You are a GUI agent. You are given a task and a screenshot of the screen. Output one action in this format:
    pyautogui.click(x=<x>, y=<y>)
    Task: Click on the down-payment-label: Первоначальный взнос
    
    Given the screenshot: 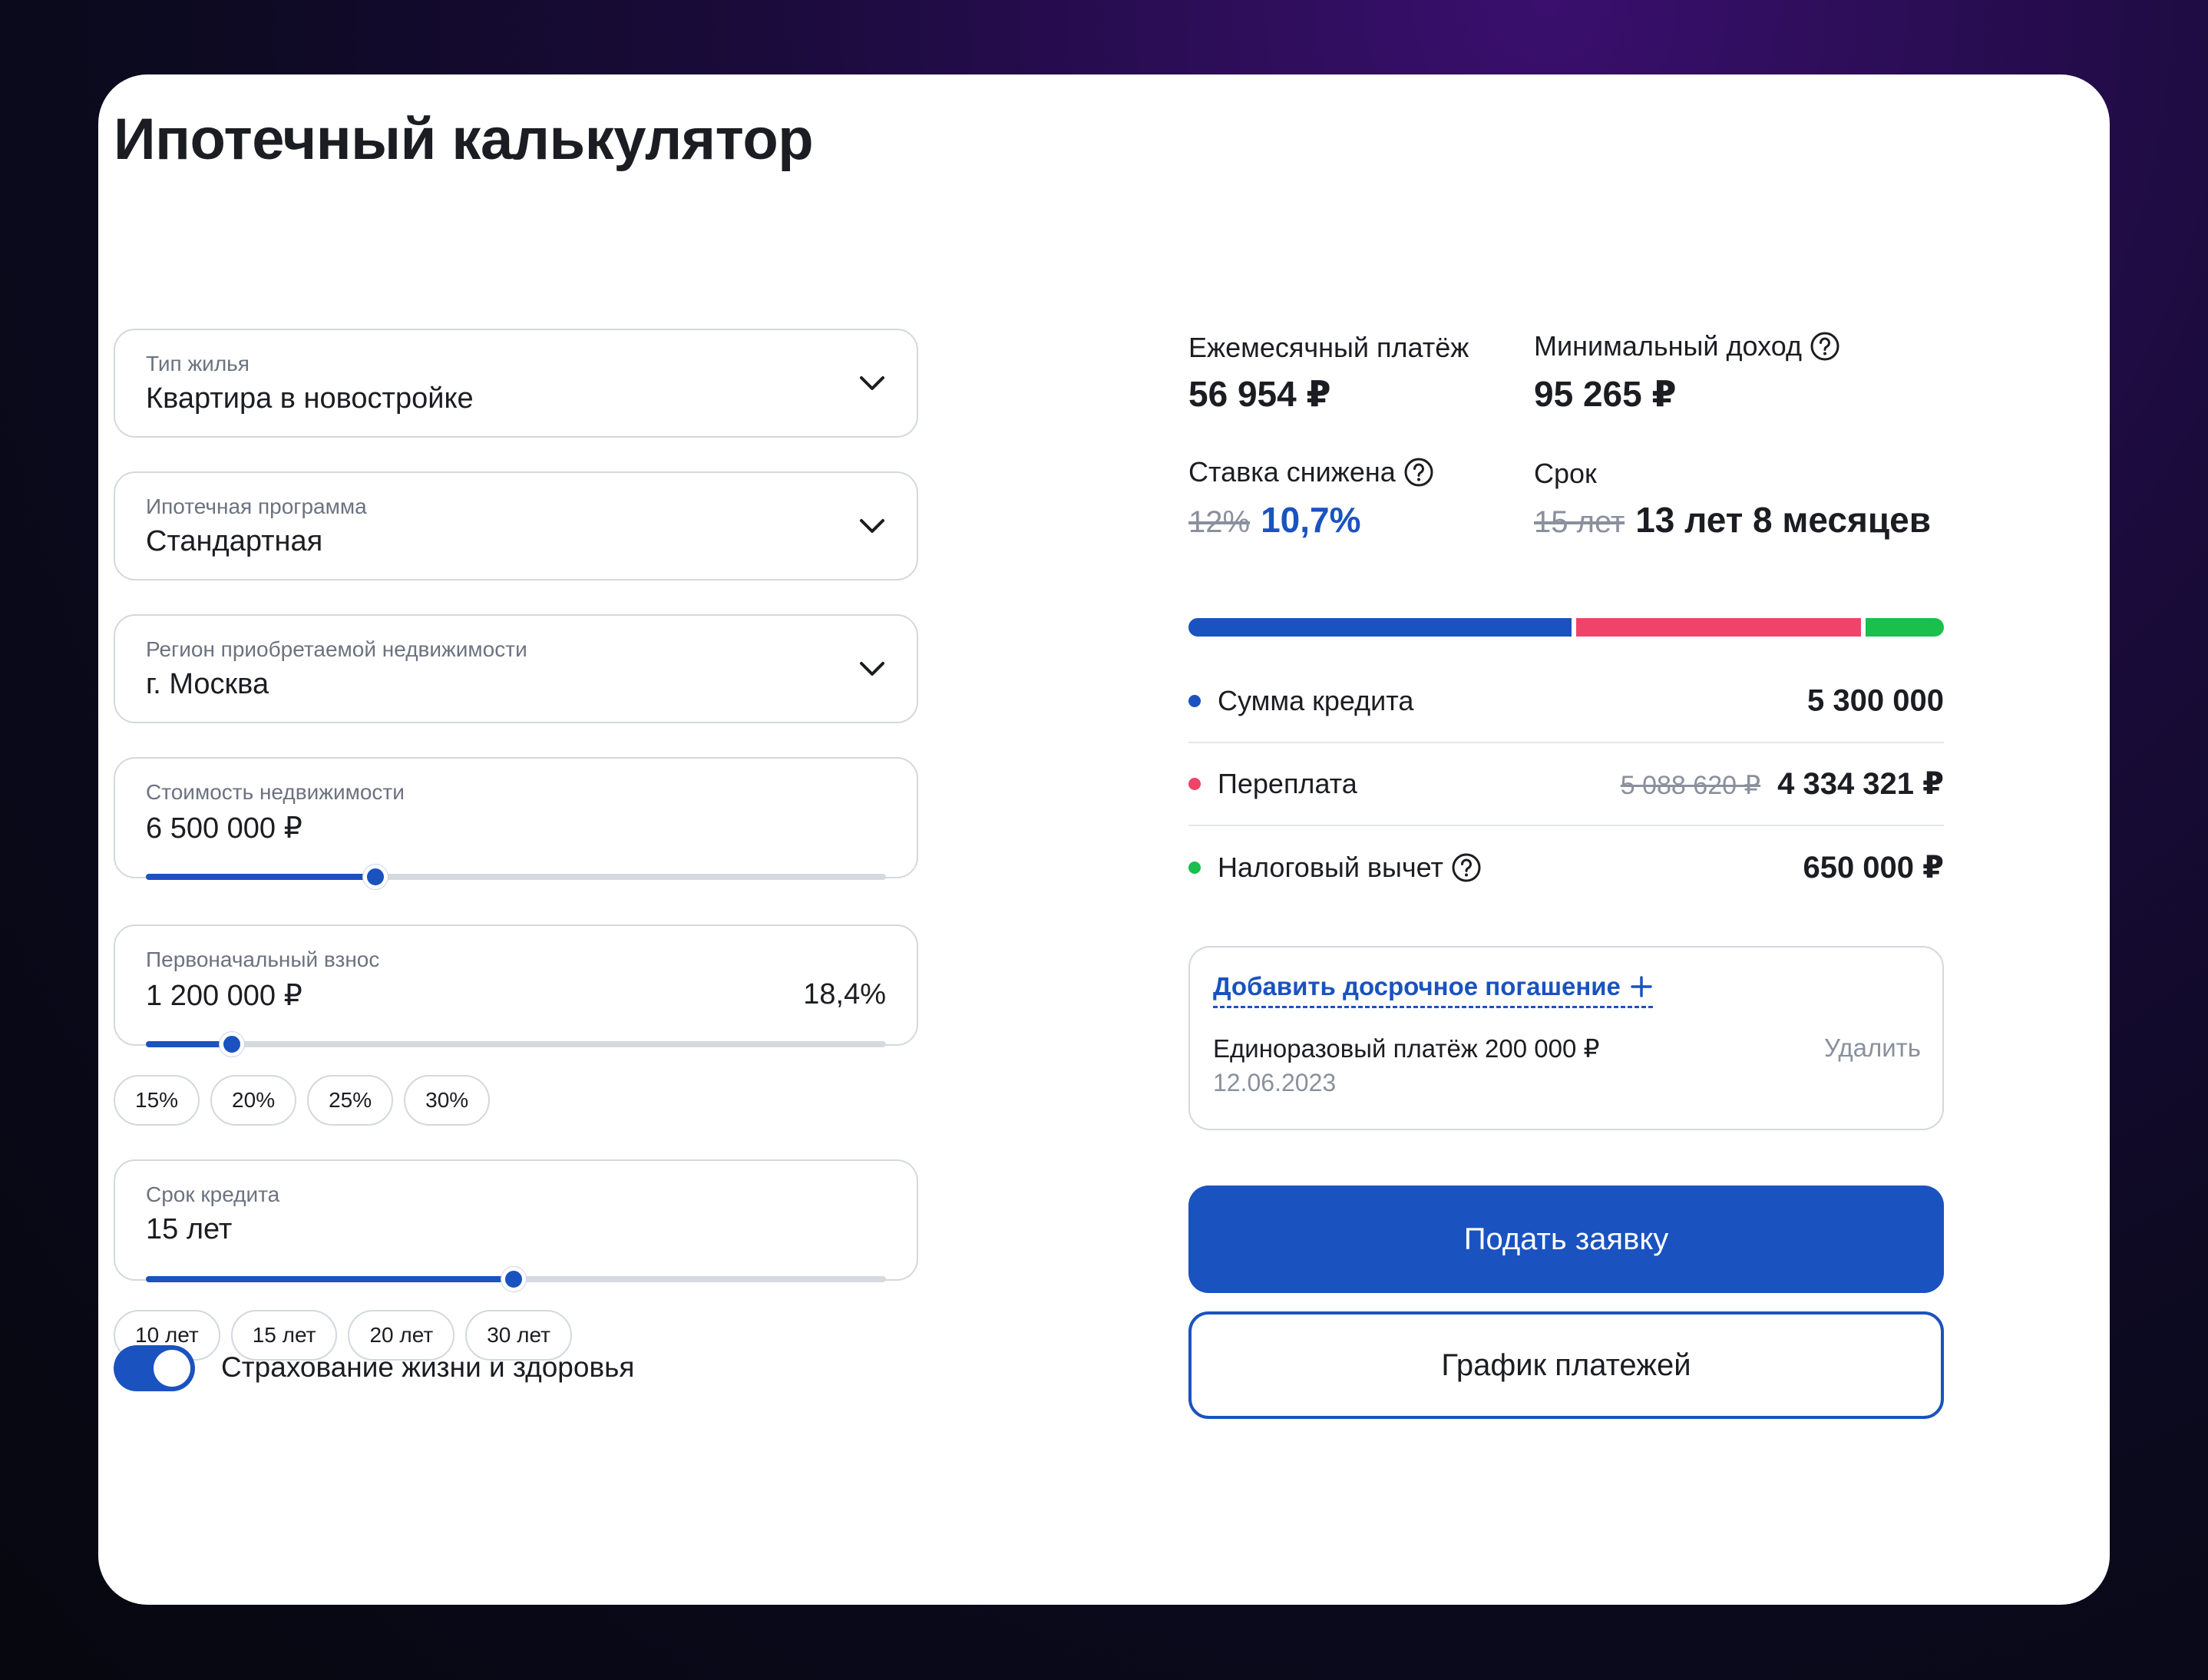 What is the action you would take?
    pyautogui.click(x=263, y=959)
    